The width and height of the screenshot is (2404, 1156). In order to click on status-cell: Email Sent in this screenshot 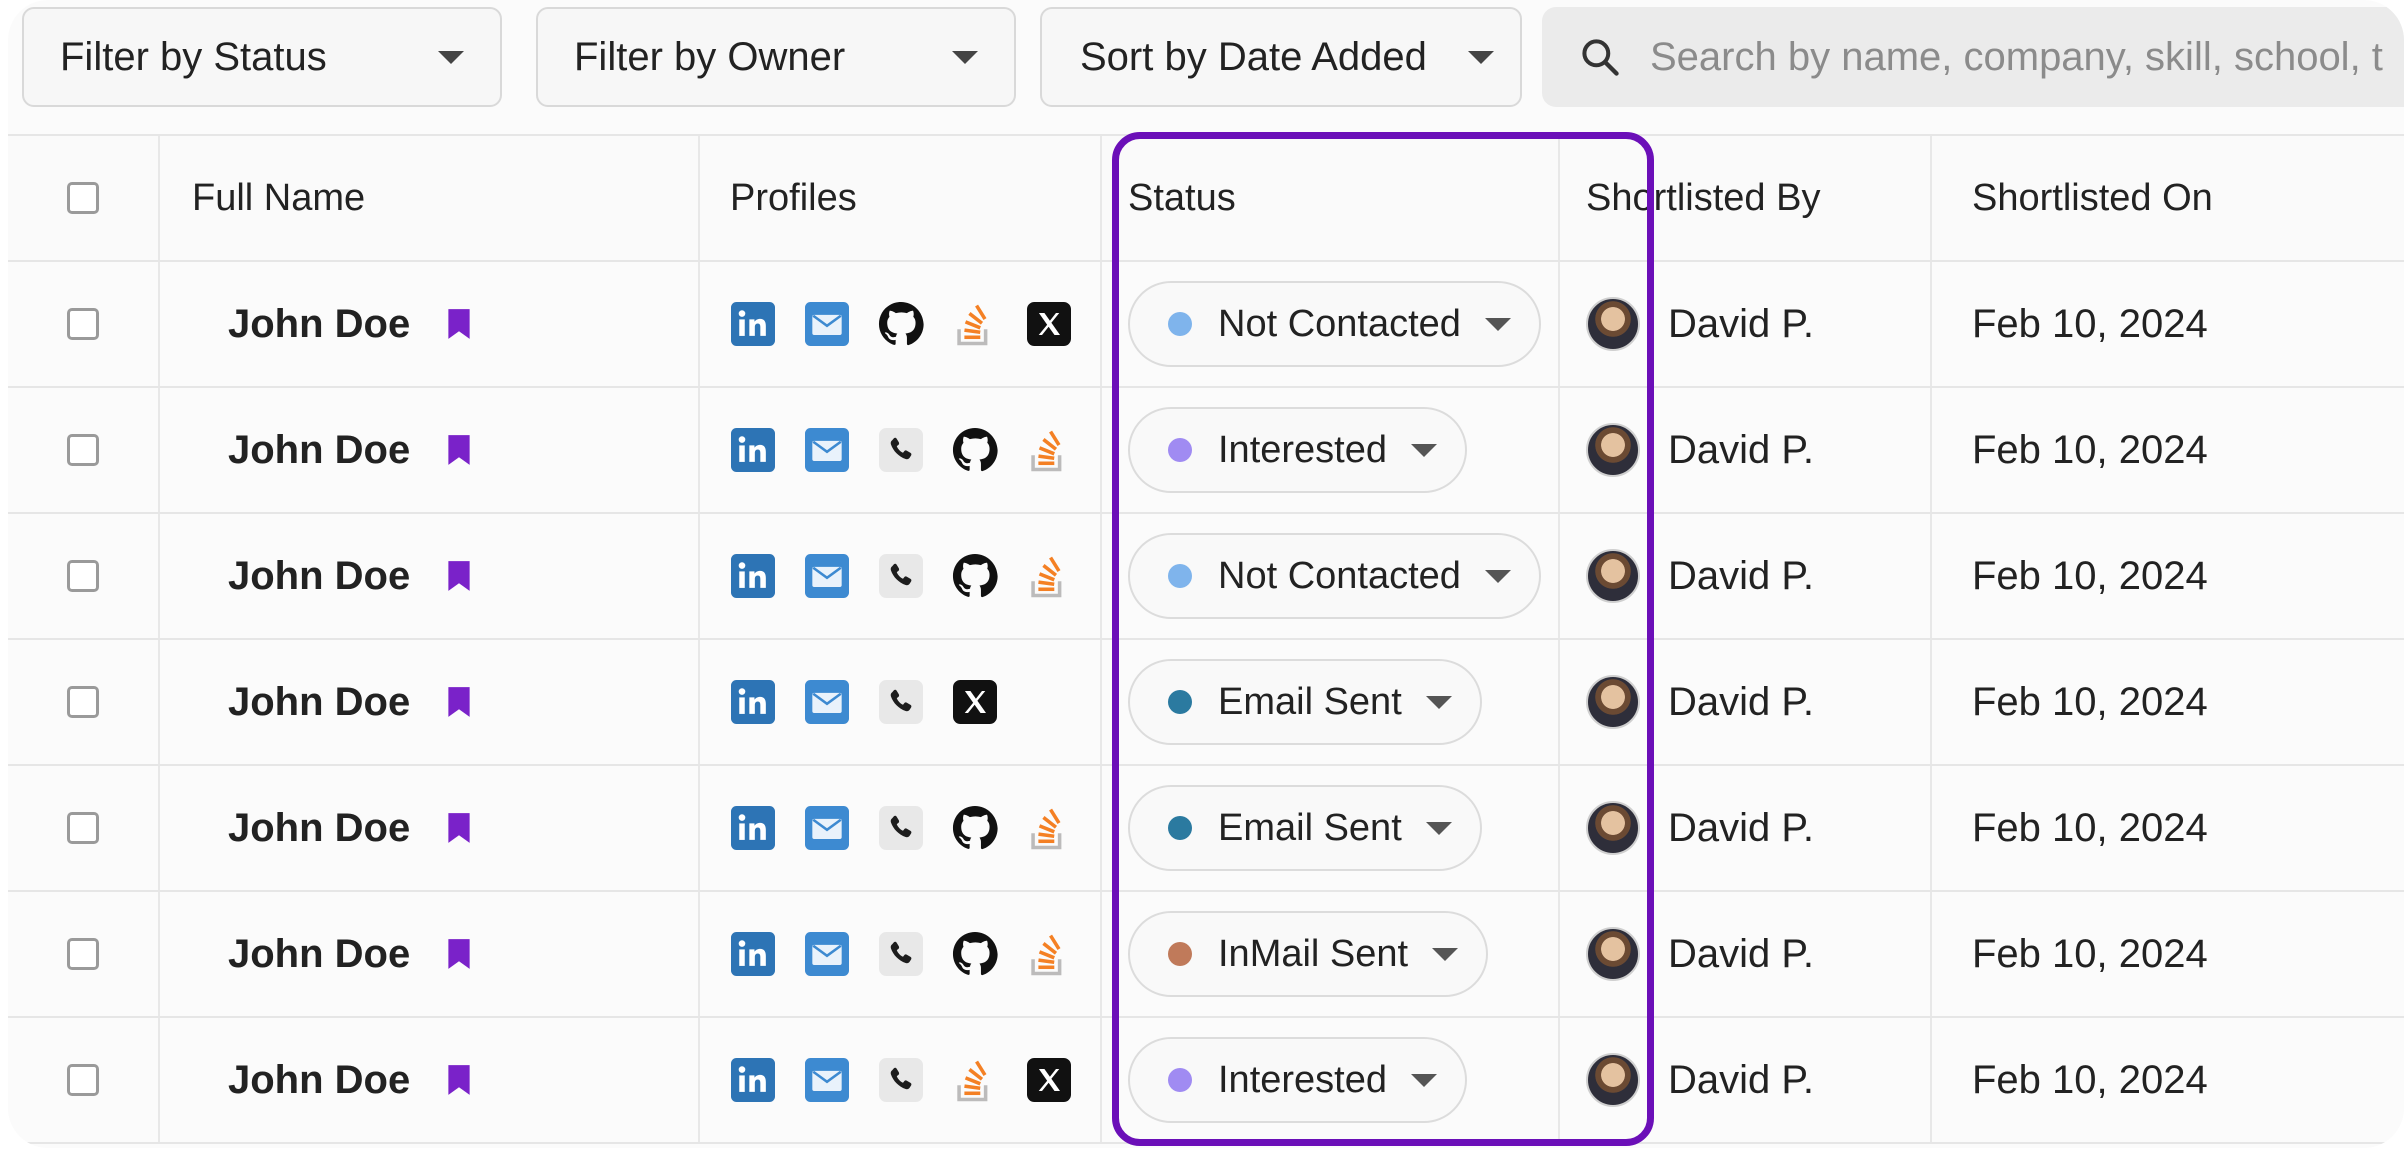, I will do `click(1331, 828)`.